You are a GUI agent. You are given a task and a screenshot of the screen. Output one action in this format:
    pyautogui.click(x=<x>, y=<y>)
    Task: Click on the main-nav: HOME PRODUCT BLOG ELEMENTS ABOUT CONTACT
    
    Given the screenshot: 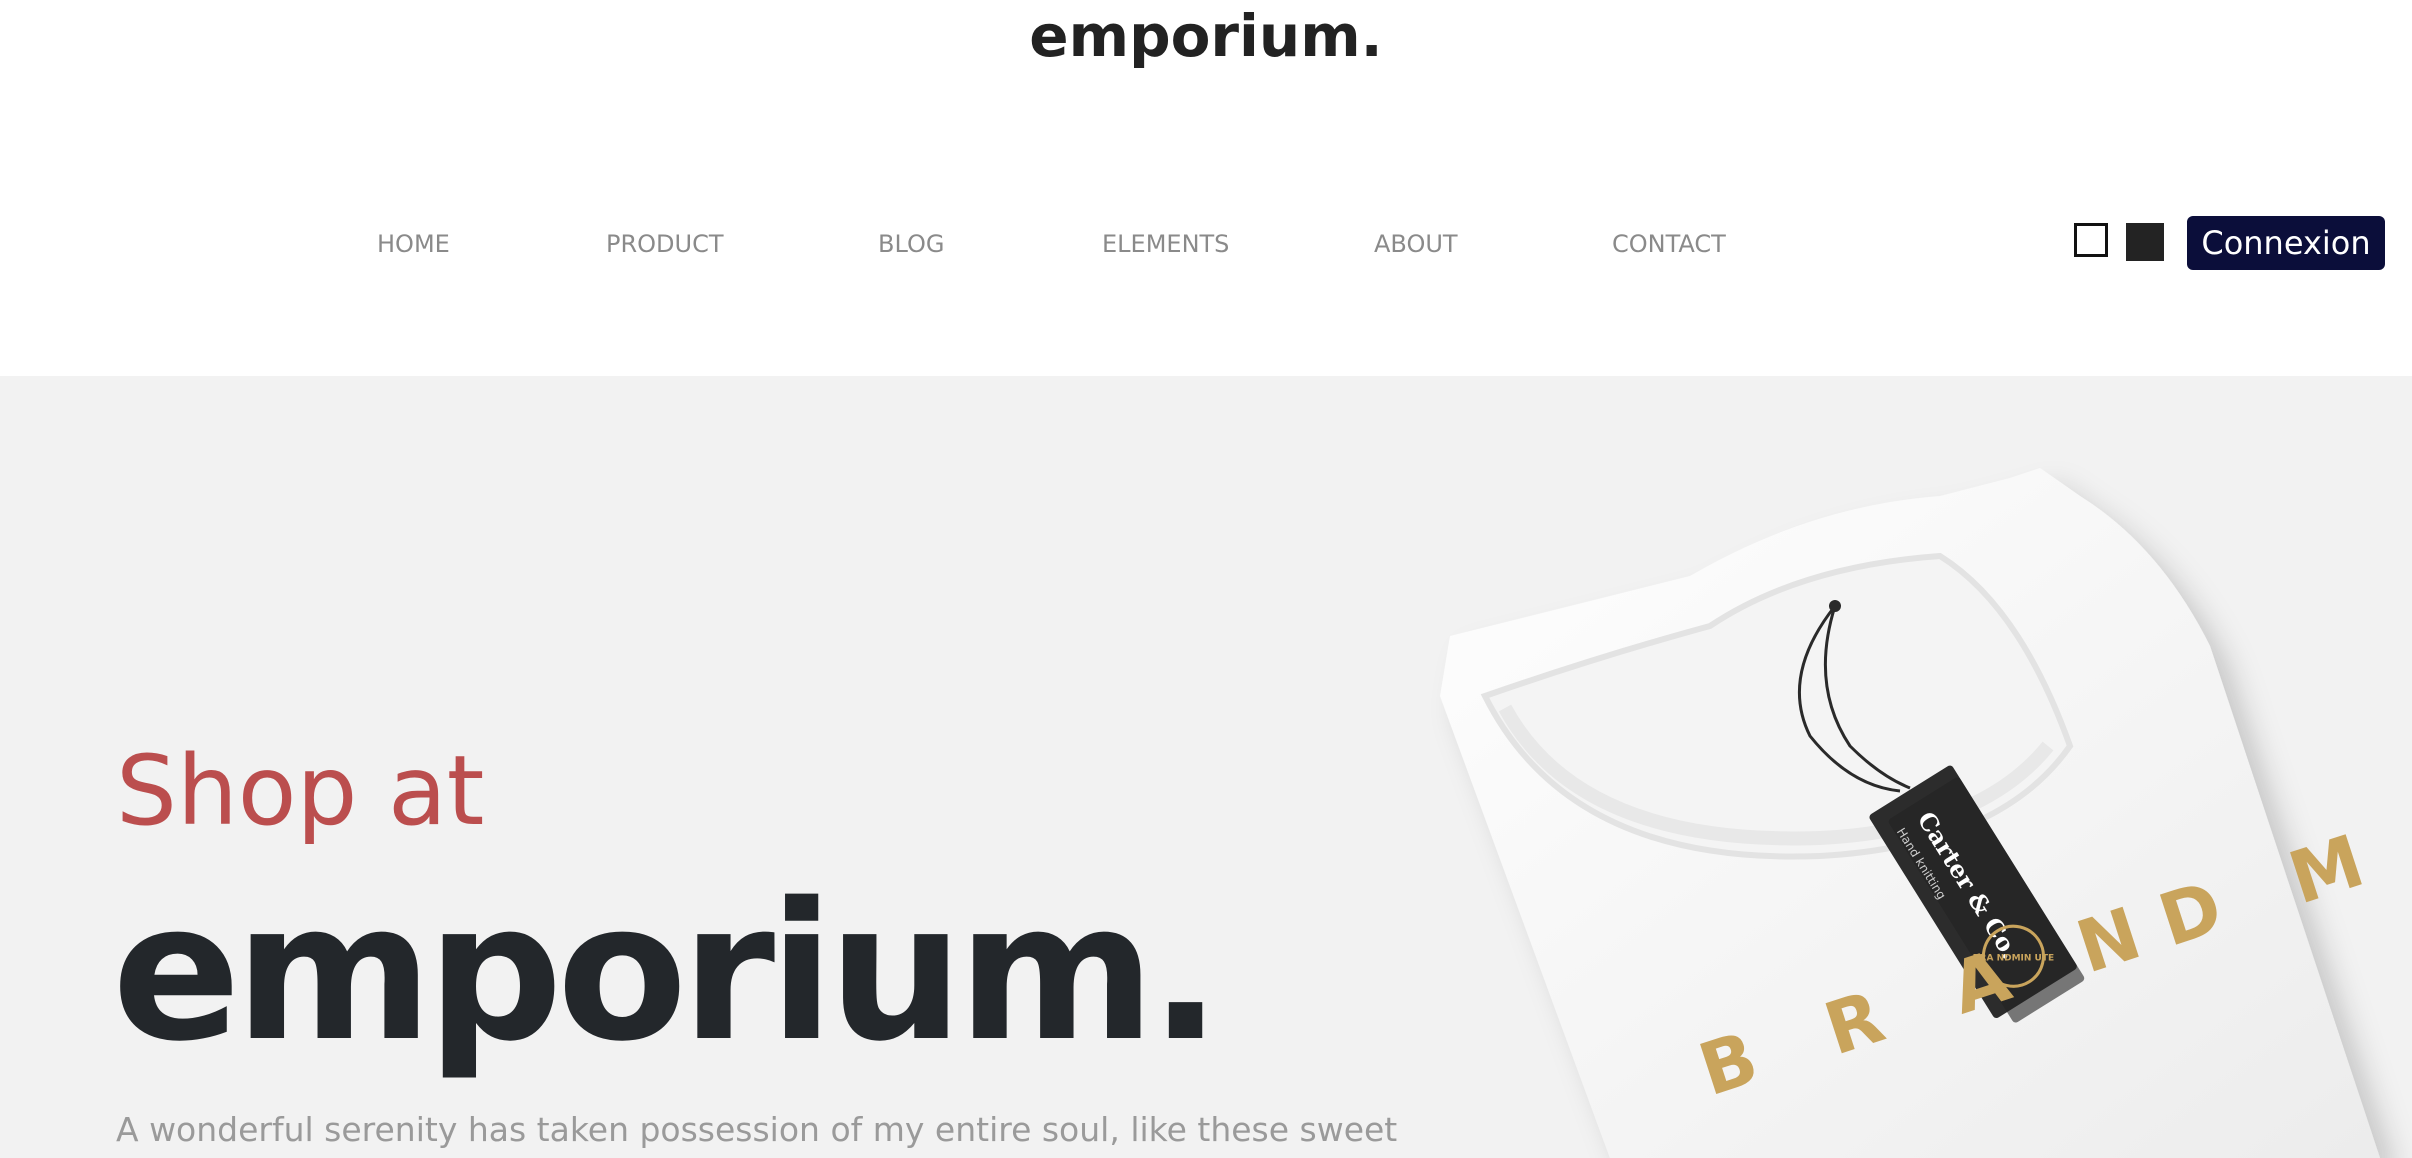 What is the action you would take?
    pyautogui.click(x=1206, y=244)
    